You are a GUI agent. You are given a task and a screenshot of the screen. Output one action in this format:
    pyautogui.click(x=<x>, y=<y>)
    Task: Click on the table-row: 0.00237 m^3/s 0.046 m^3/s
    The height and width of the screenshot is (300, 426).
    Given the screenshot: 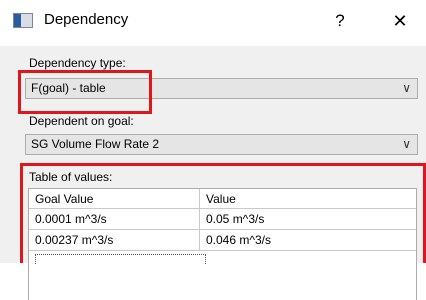 What is the action you would take?
    pyautogui.click(x=222, y=240)
    